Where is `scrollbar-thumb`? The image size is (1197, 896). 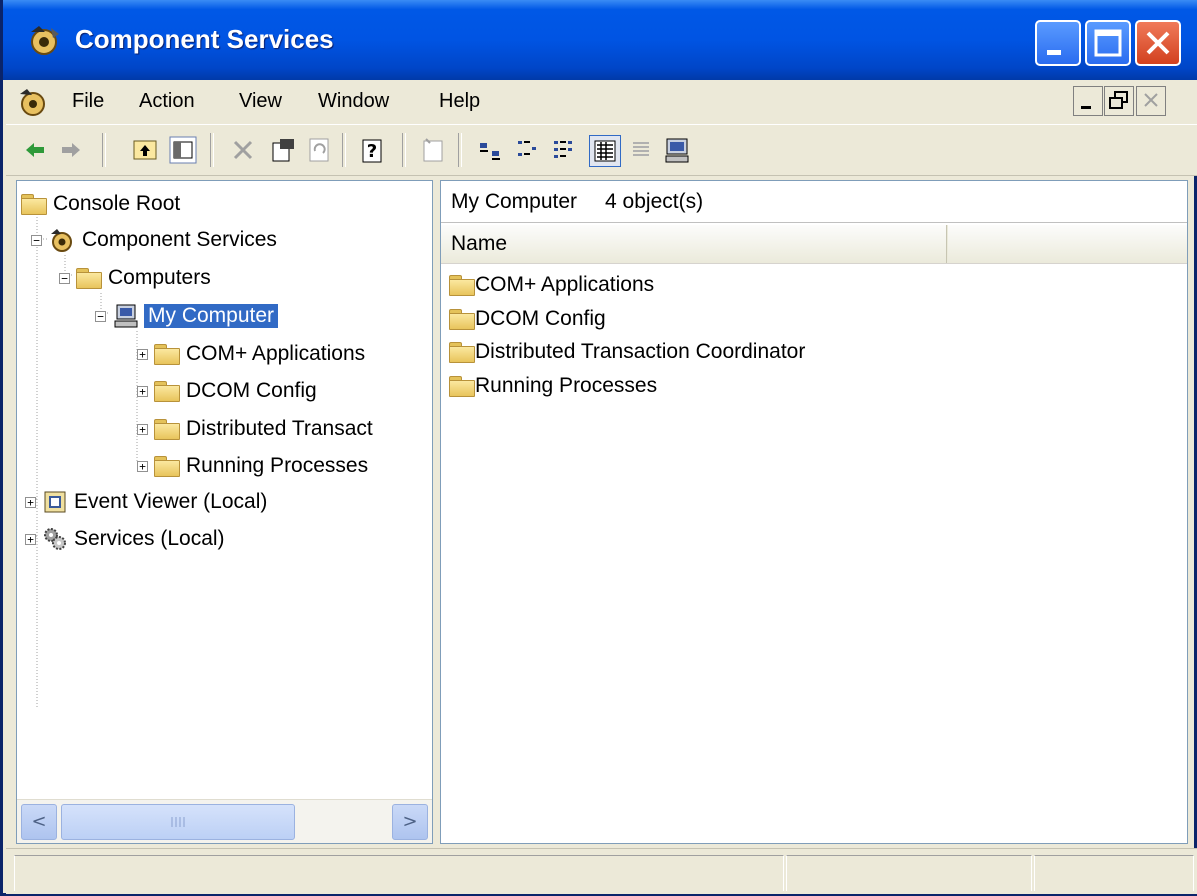 scrollbar-thumb is located at coordinates (178, 822).